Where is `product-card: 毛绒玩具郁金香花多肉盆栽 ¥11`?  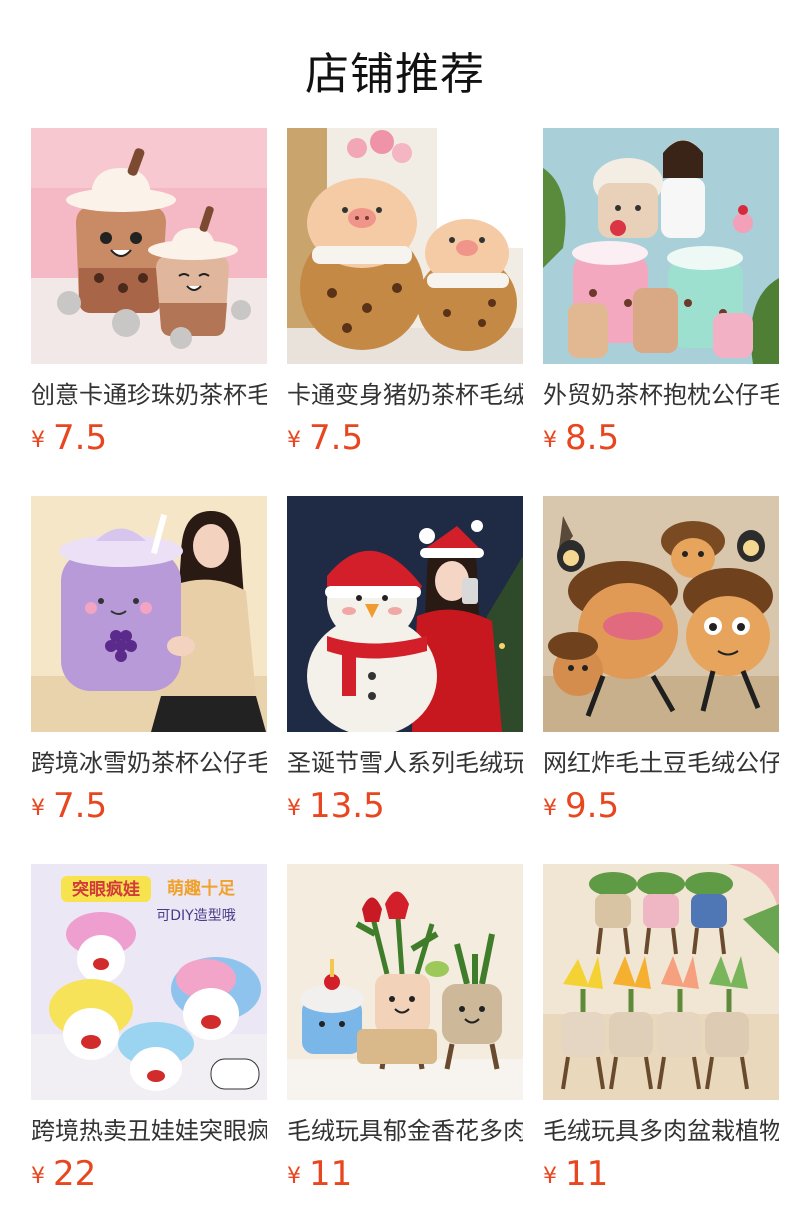 product-card: 毛绒玩具郁金香花多肉盆栽 ¥11 is located at coordinates (405, 1032).